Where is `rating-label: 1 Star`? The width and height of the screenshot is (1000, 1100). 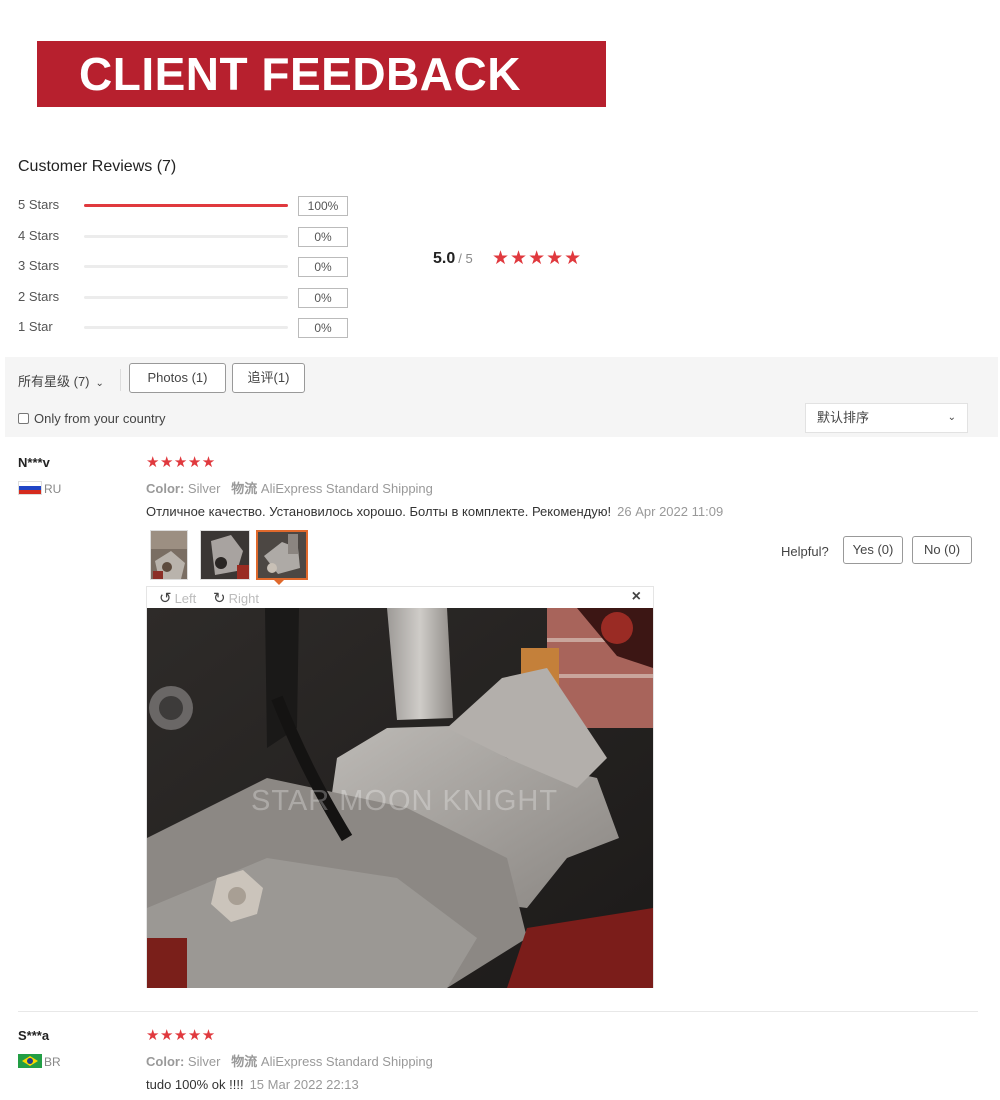 rating-label: 1 Star is located at coordinates (35, 326).